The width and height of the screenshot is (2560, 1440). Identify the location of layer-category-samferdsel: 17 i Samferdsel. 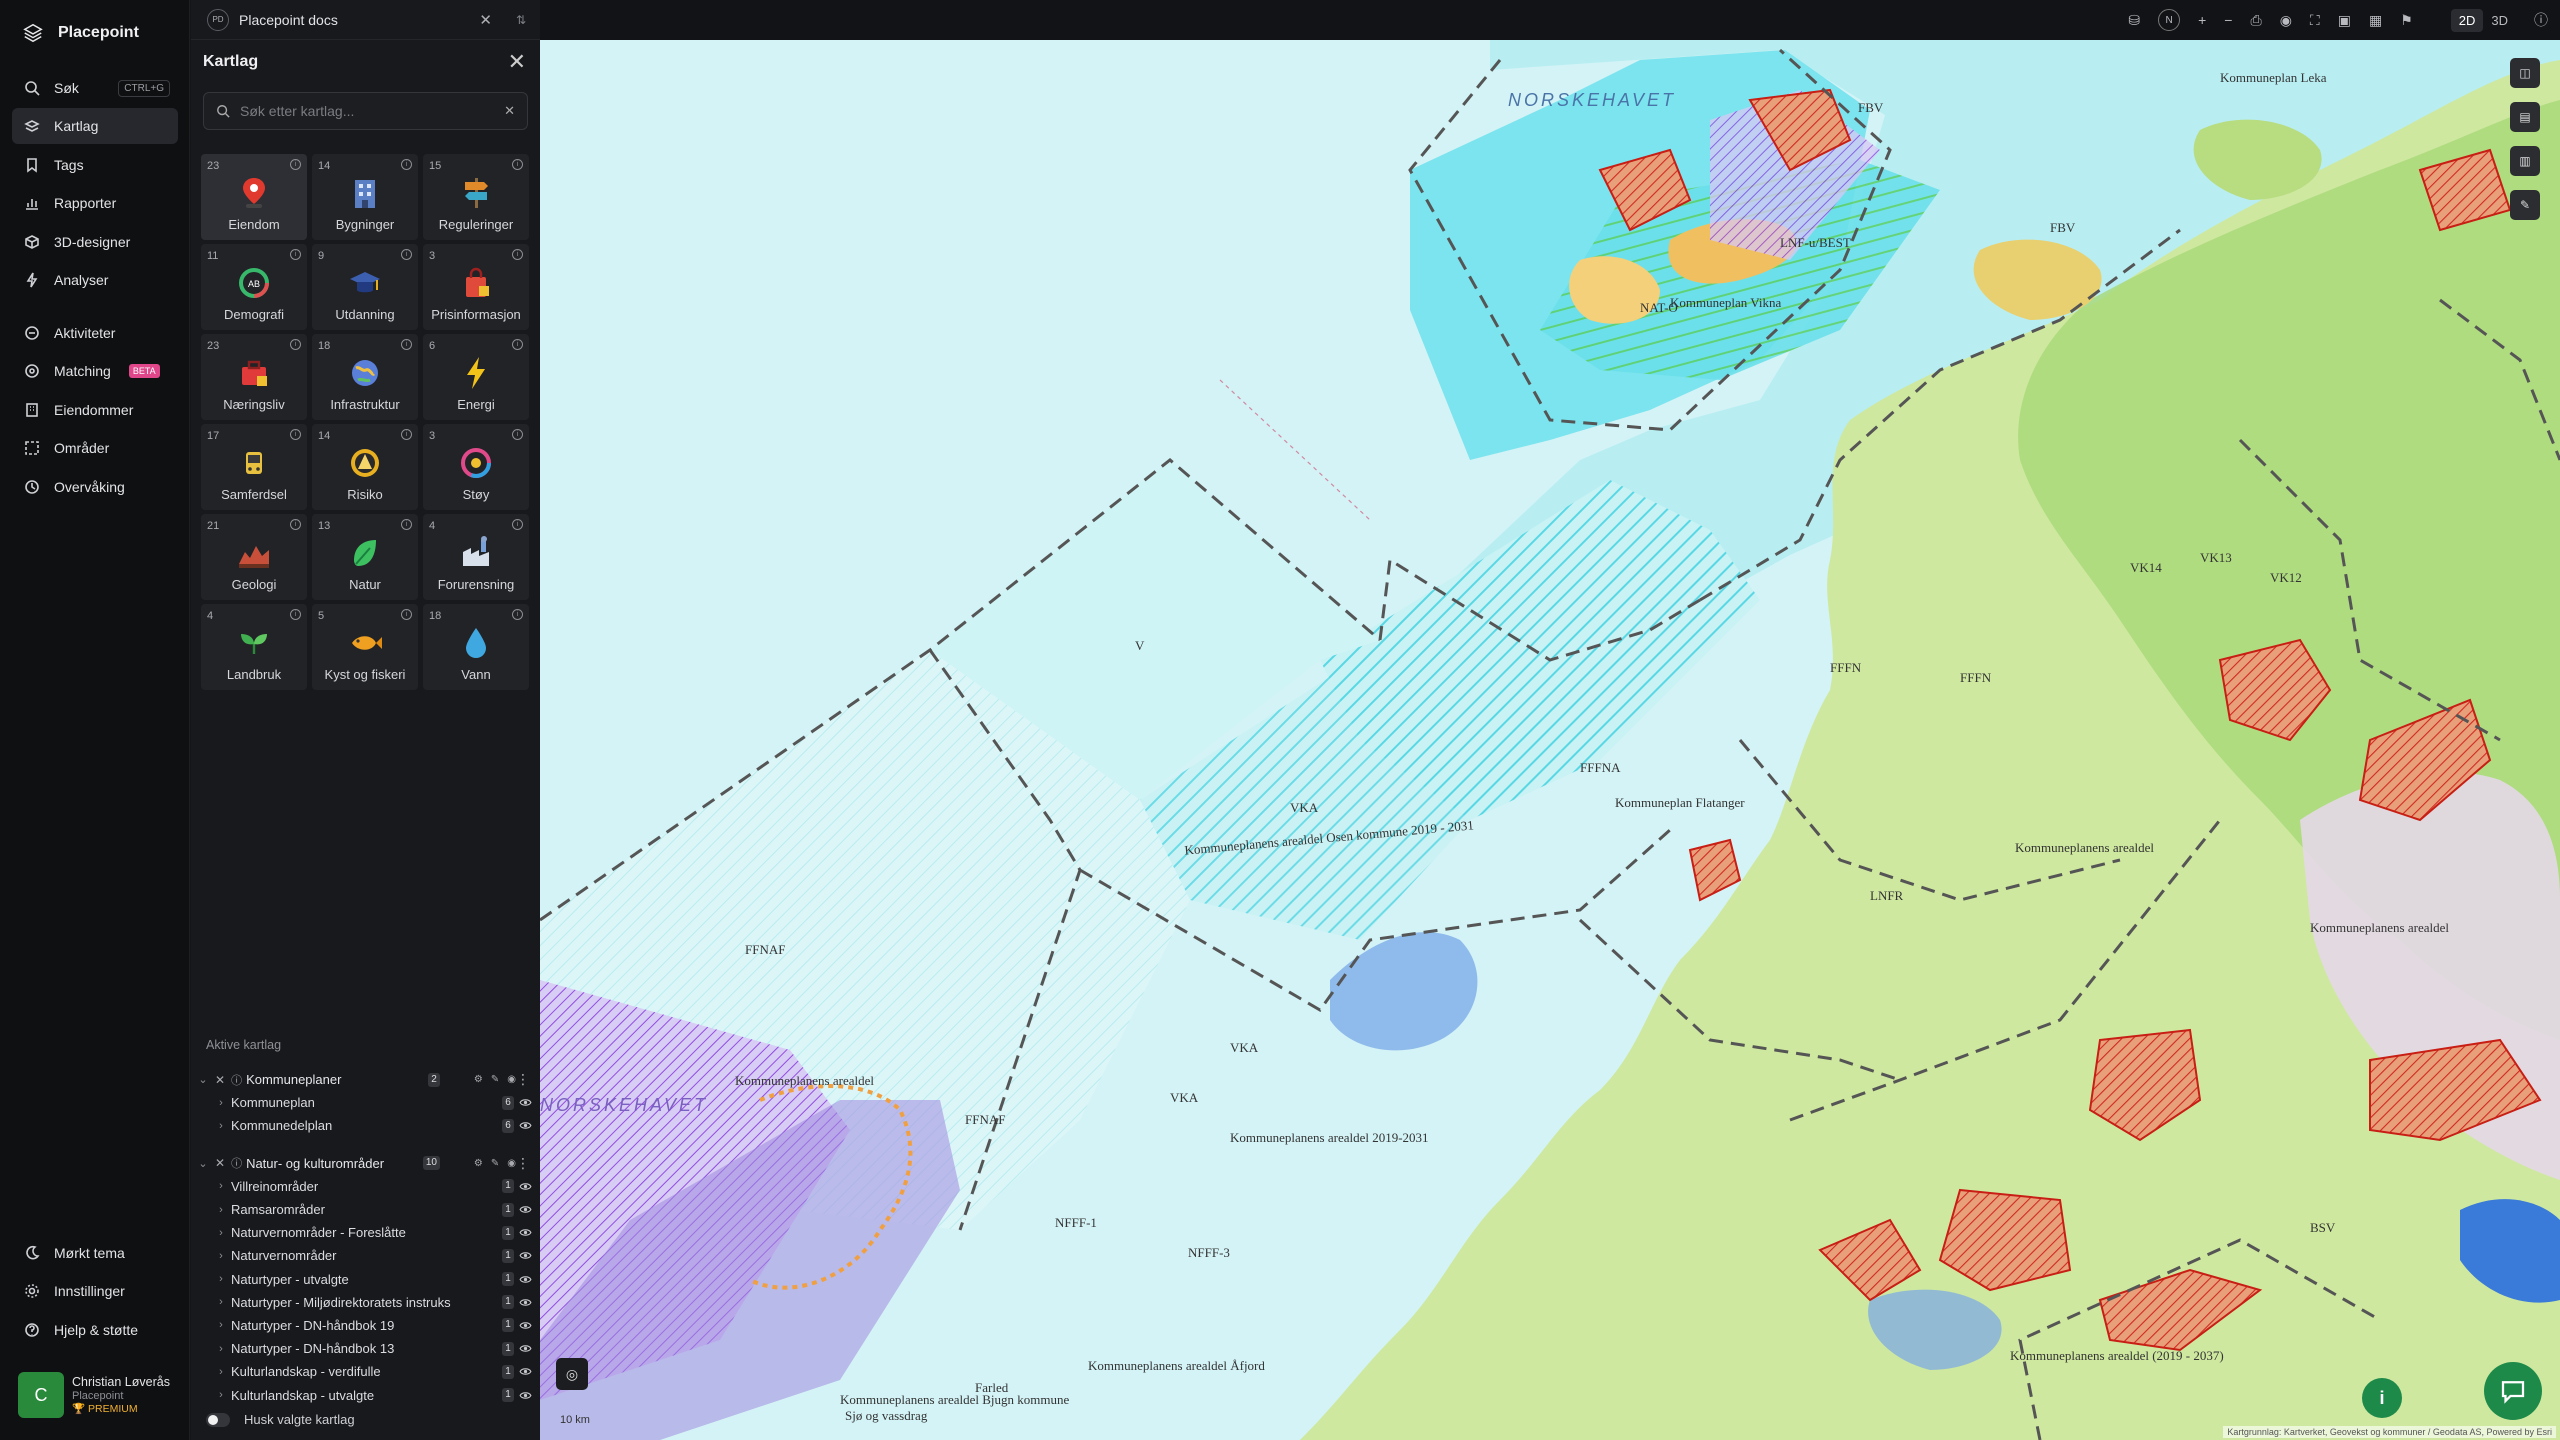
(254, 467).